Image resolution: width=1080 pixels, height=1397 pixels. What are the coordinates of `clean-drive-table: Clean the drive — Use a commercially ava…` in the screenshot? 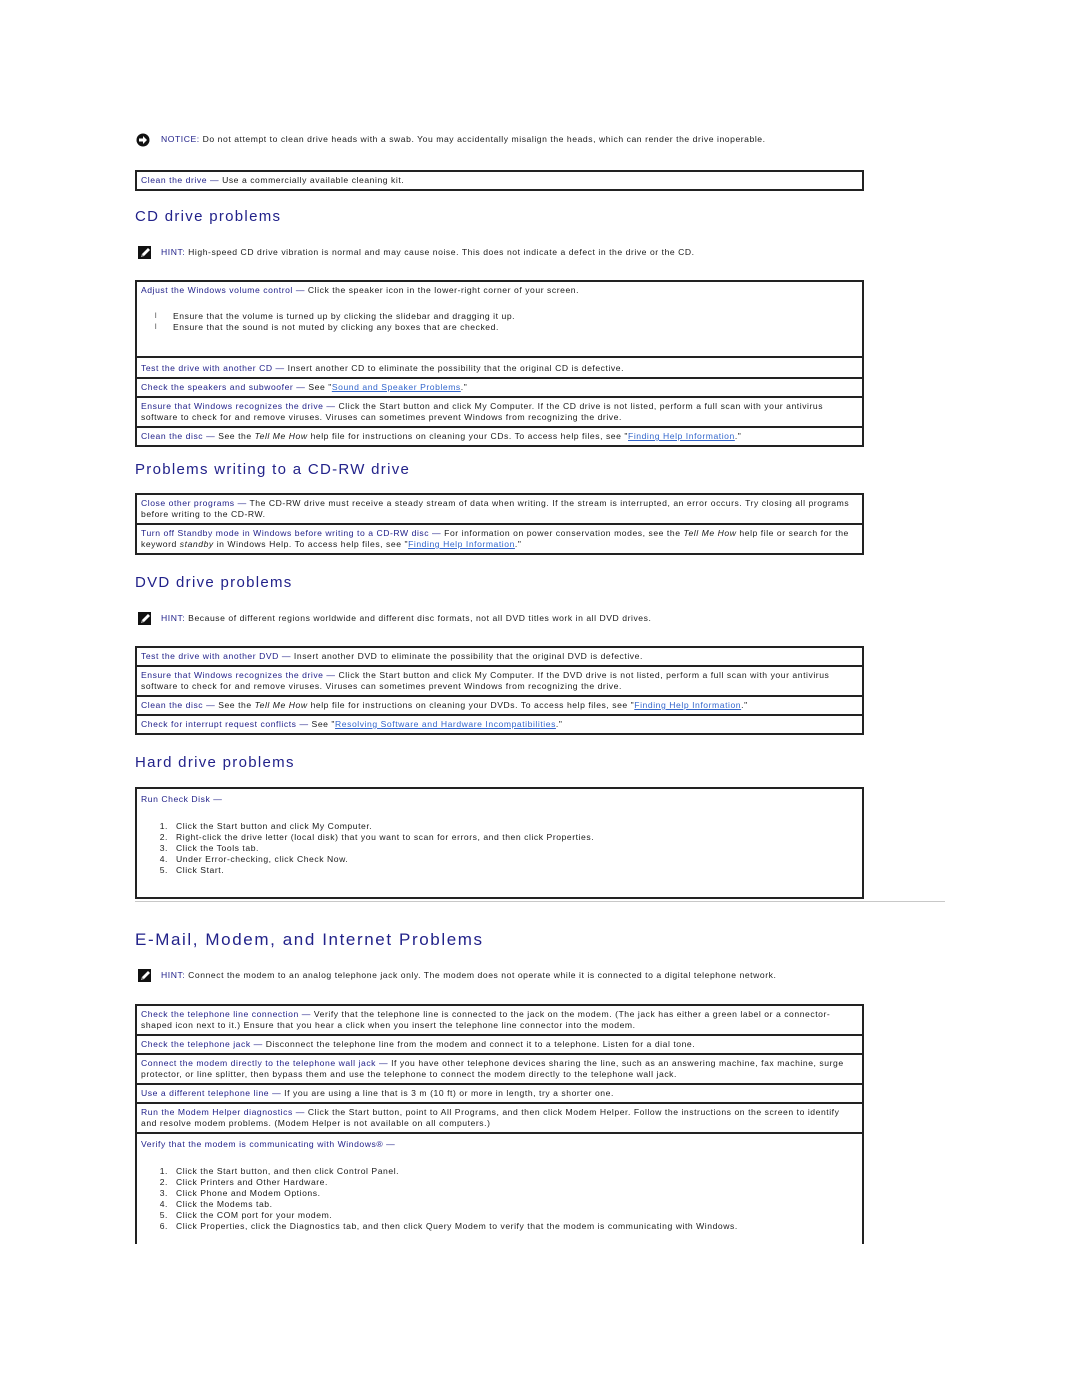 It's located at (499, 180).